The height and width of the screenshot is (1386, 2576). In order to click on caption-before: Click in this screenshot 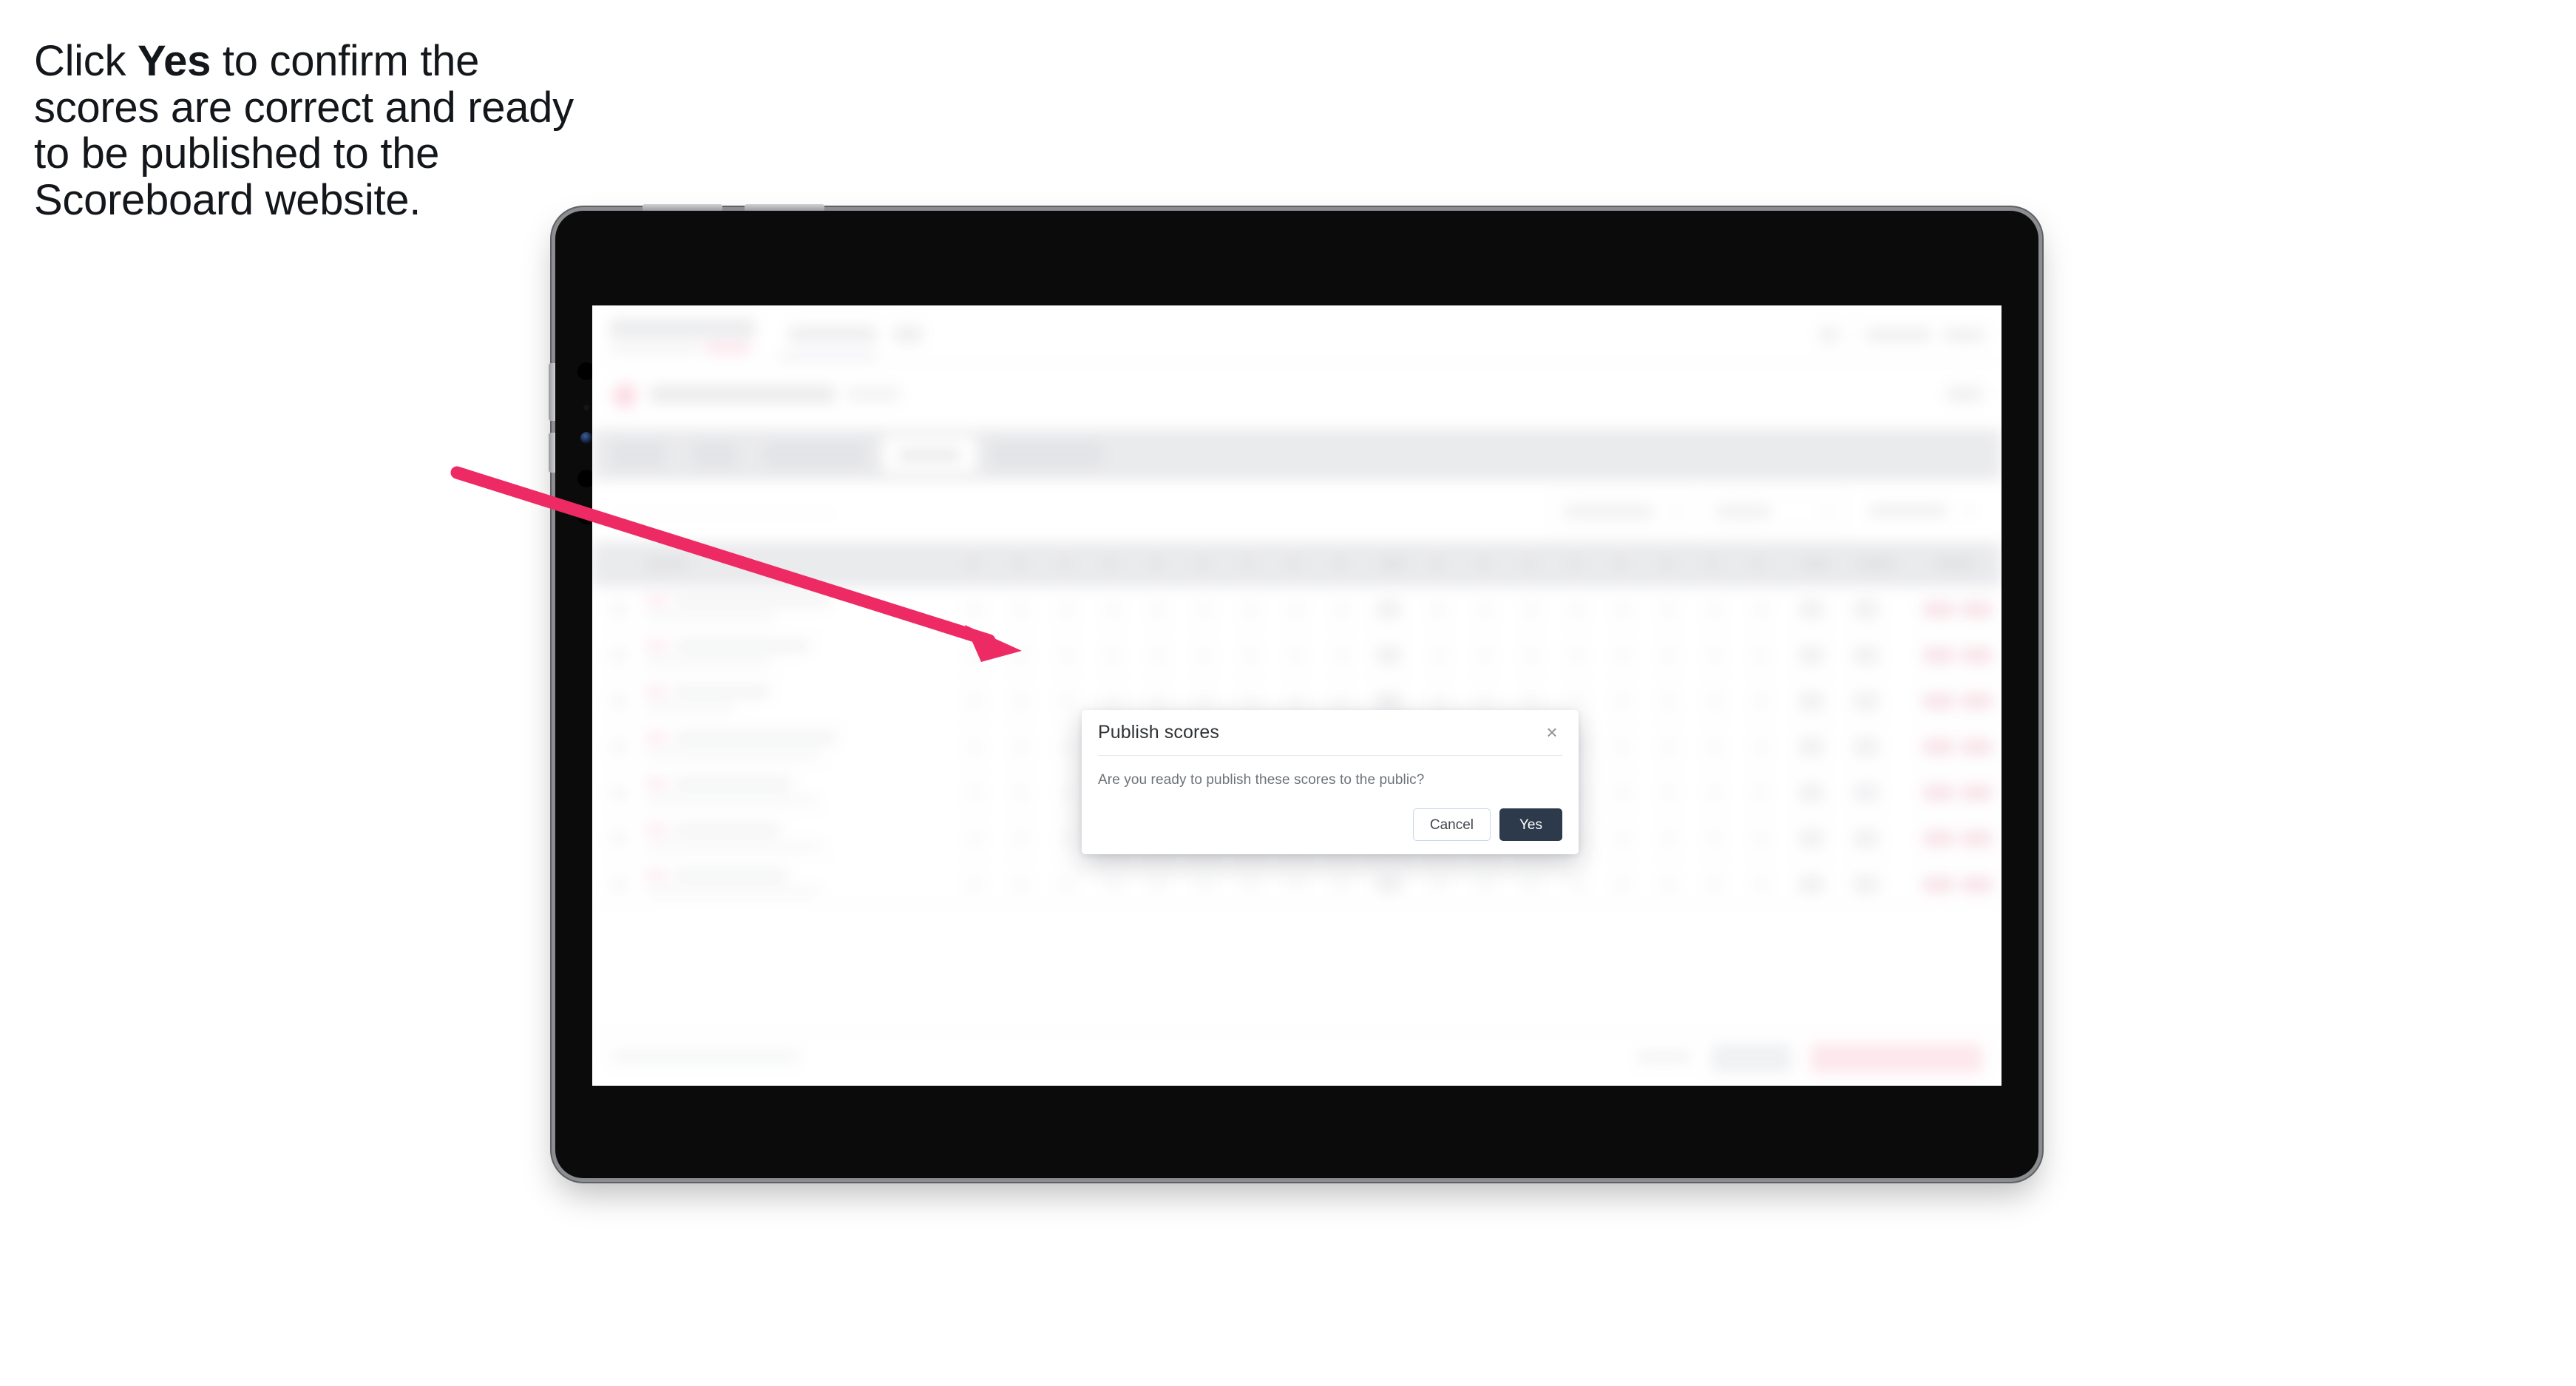, I will do `click(86, 61)`.